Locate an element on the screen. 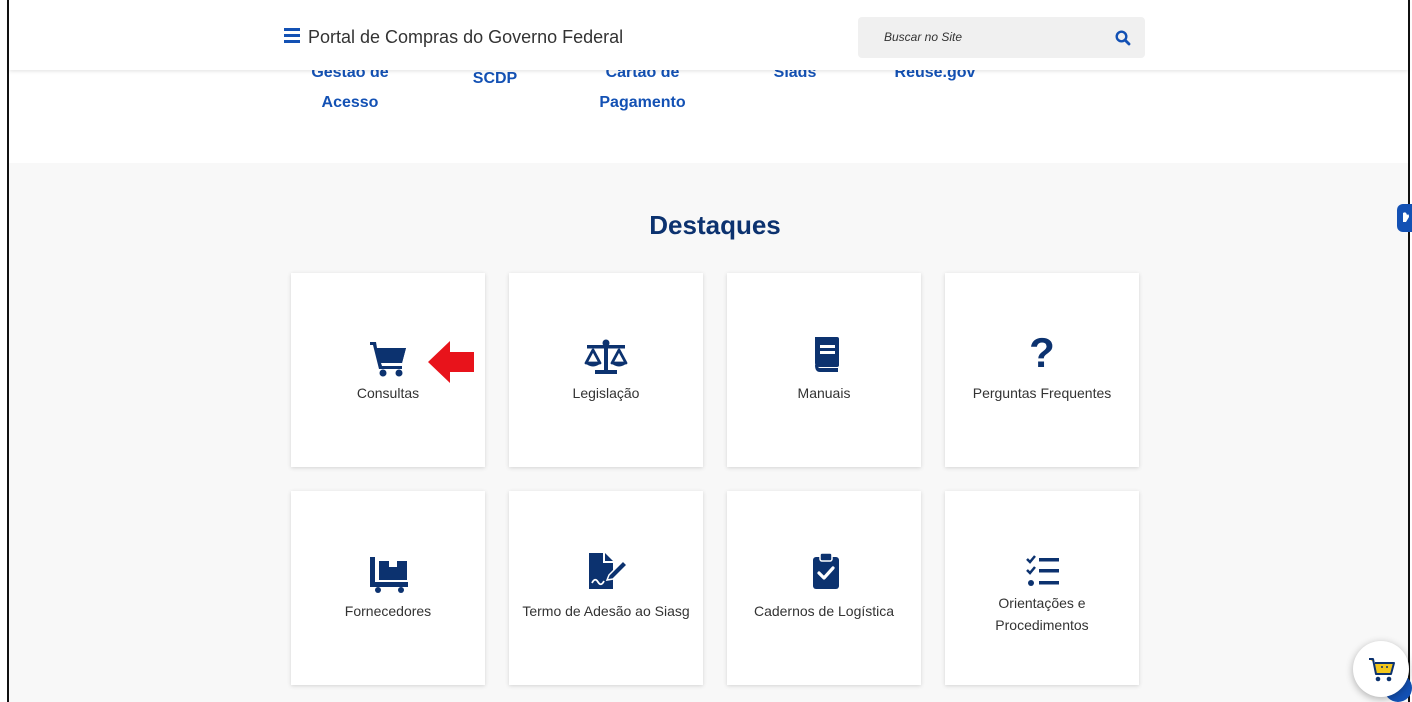  card-orientacoes: Orientações e Procedimentos is located at coordinates (1042, 588).